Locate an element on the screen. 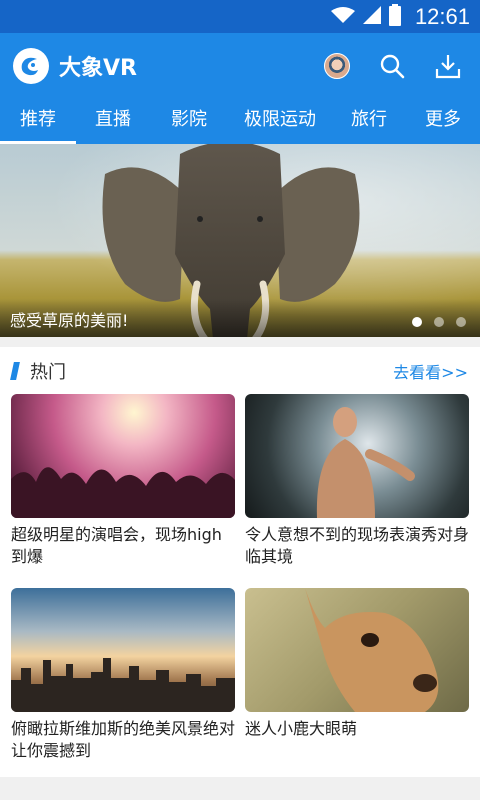  battery-icon is located at coordinates (394, 16).